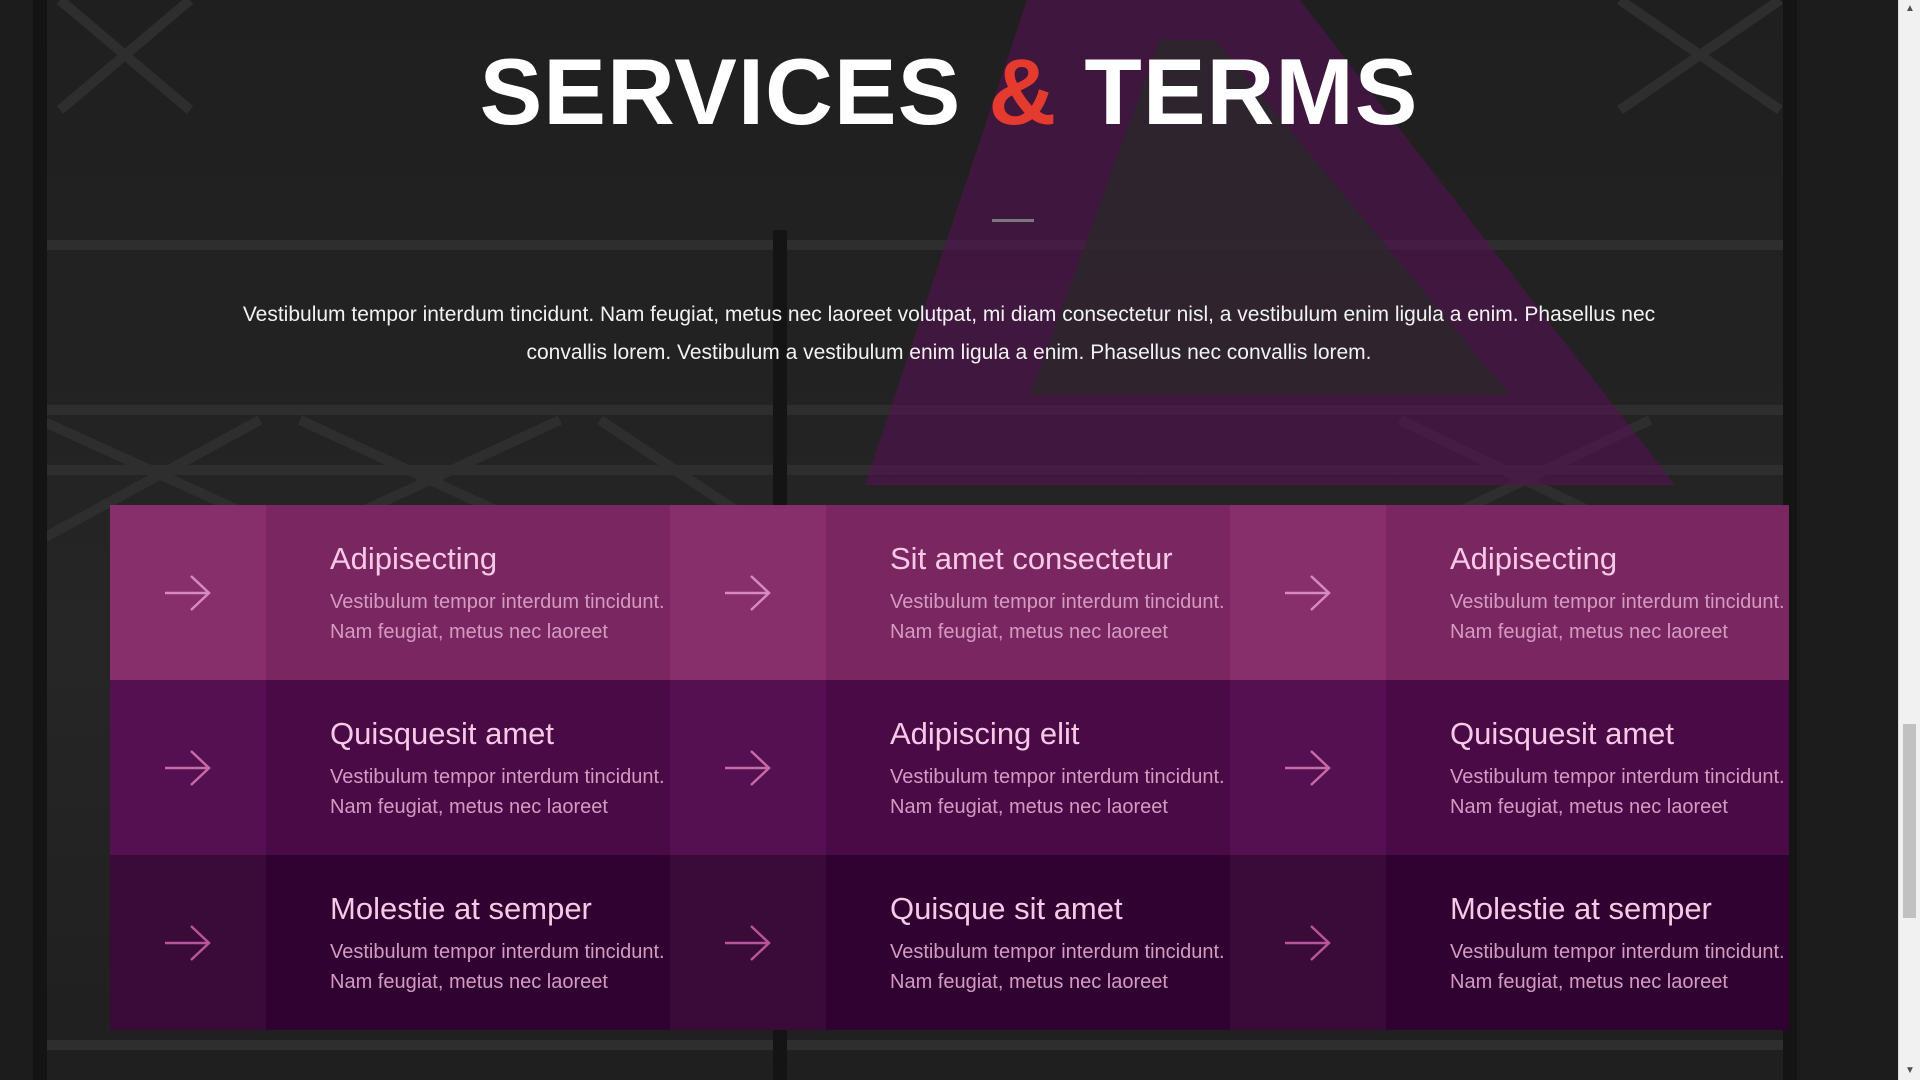 This screenshot has height=1080, width=1920. What do you see at coordinates (1031, 558) in the screenshot?
I see `service-title: Sit amet consectetur` at bounding box center [1031, 558].